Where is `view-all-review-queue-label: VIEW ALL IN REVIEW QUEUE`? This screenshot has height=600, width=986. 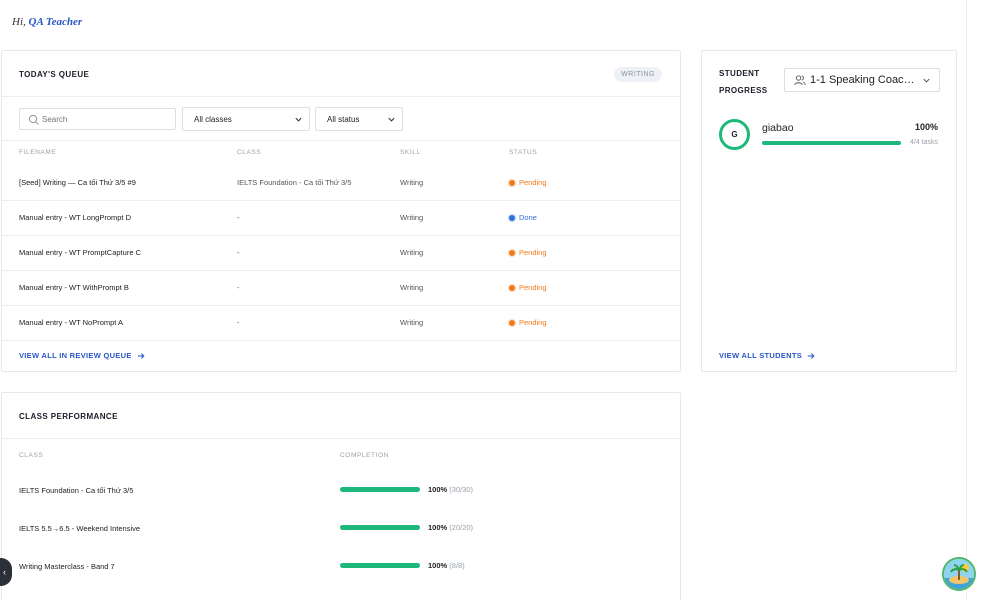 view-all-review-queue-label: VIEW ALL IN REVIEW QUEUE is located at coordinates (75, 355).